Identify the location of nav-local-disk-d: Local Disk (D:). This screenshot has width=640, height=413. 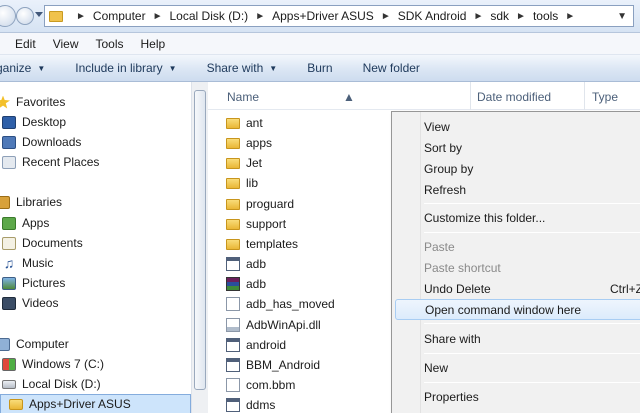
(51, 384).